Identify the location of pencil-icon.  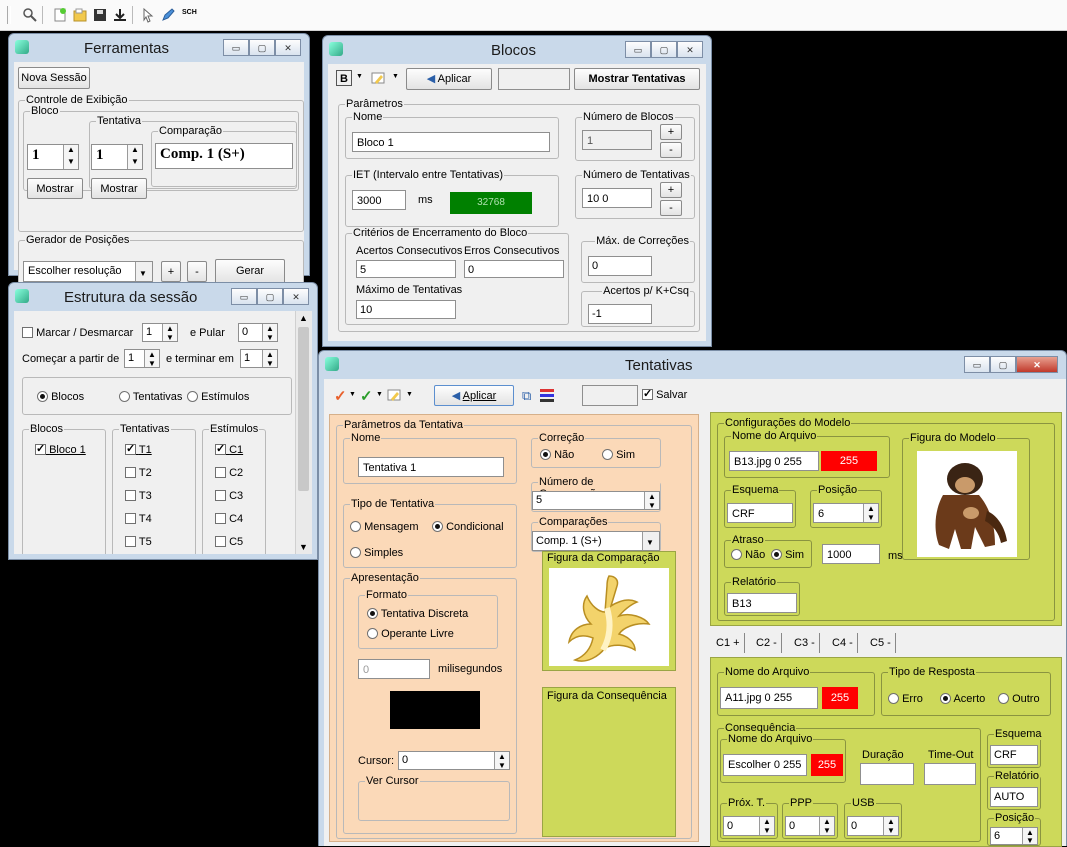
(394, 395).